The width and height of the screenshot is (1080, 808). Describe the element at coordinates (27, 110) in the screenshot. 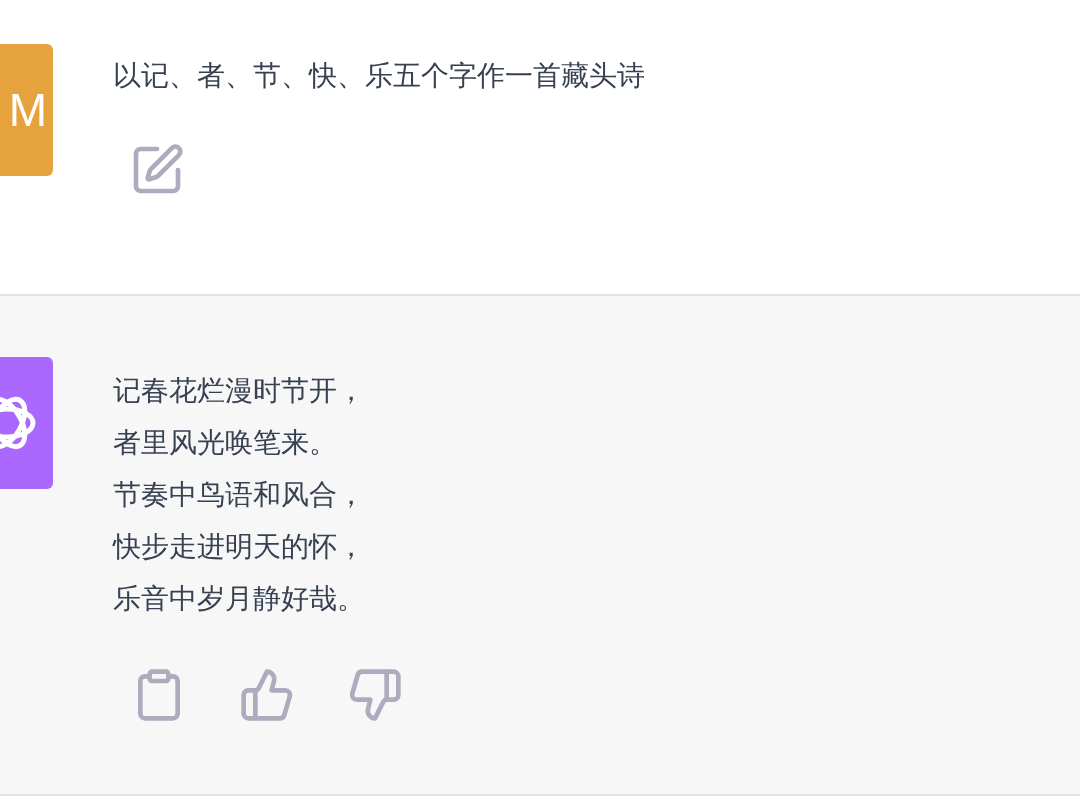

I see `avatar-initial: M` at that location.